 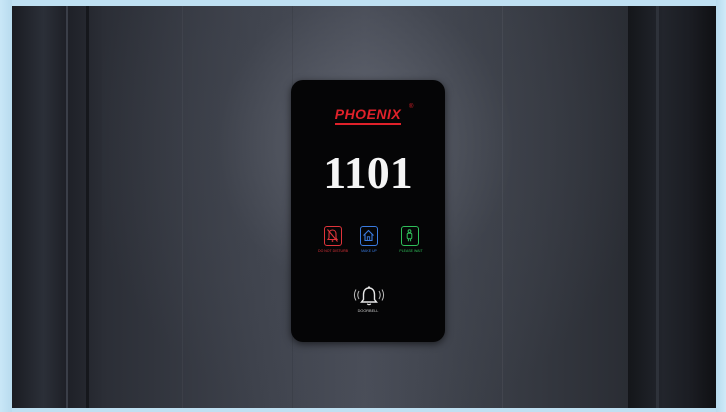 I want to click on make-up-label: MAKE UP, so click(x=369, y=251).